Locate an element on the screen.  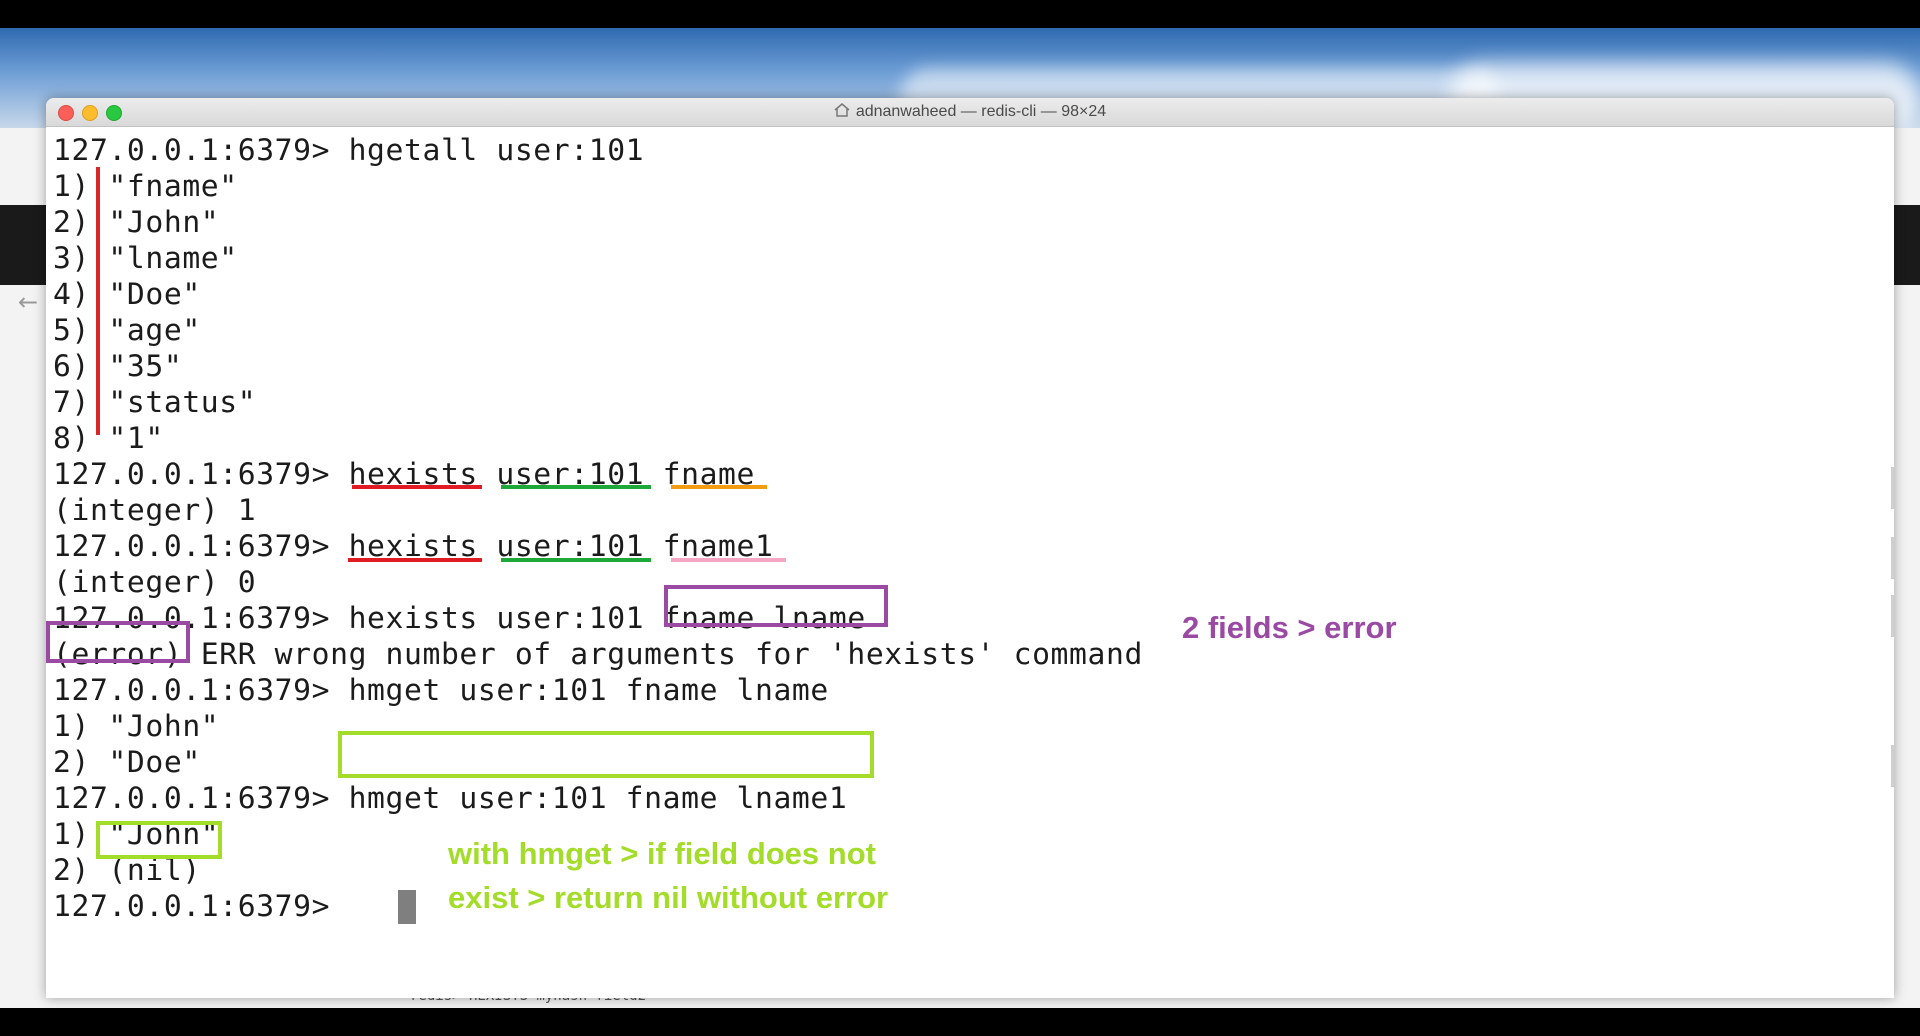
terminal-line: 2) "Doe" is located at coordinates (127, 762).